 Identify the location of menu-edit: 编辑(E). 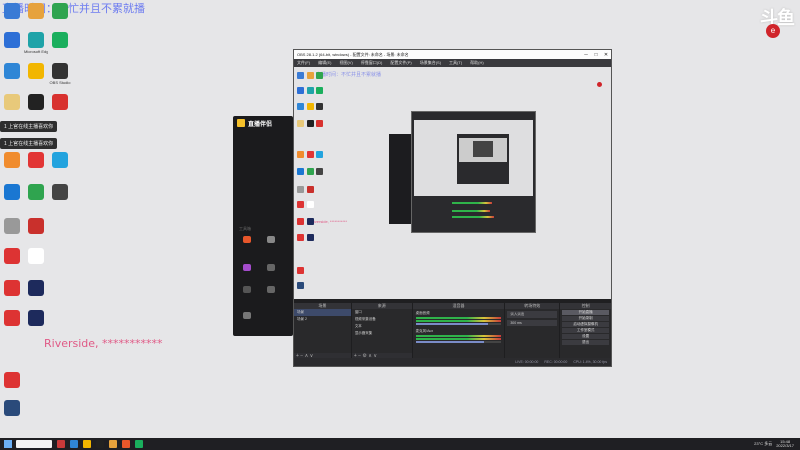
(324, 63).